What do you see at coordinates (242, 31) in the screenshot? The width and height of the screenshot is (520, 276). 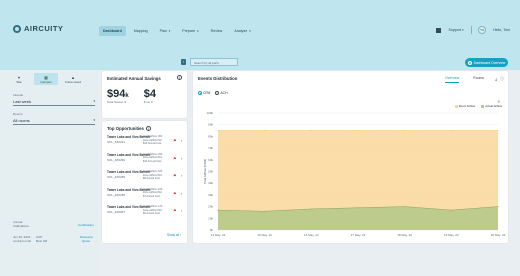 I see `nav-item-analyze: Analyze ▾` at bounding box center [242, 31].